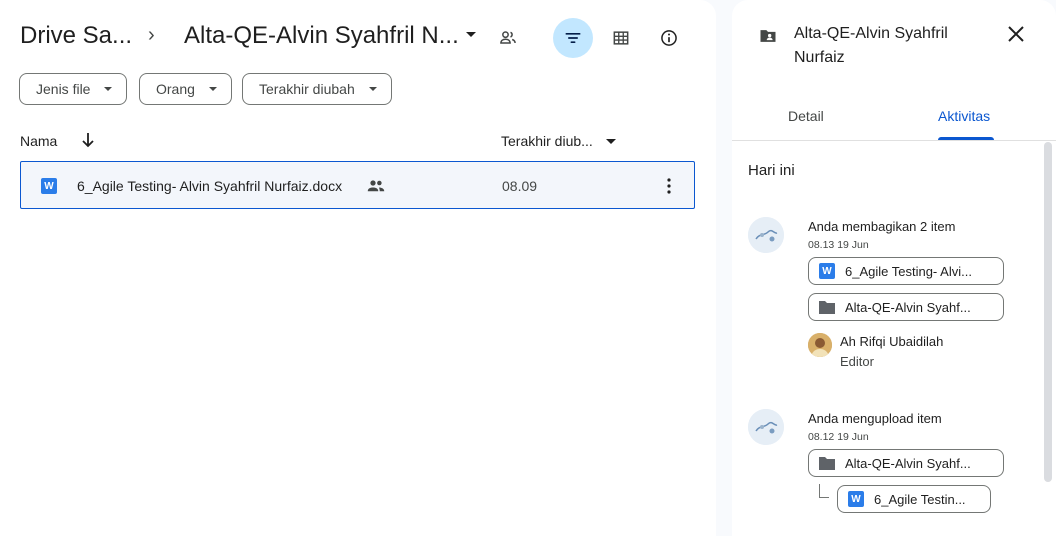 This screenshot has width=1056, height=536. I want to click on filter-button, so click(573, 38).